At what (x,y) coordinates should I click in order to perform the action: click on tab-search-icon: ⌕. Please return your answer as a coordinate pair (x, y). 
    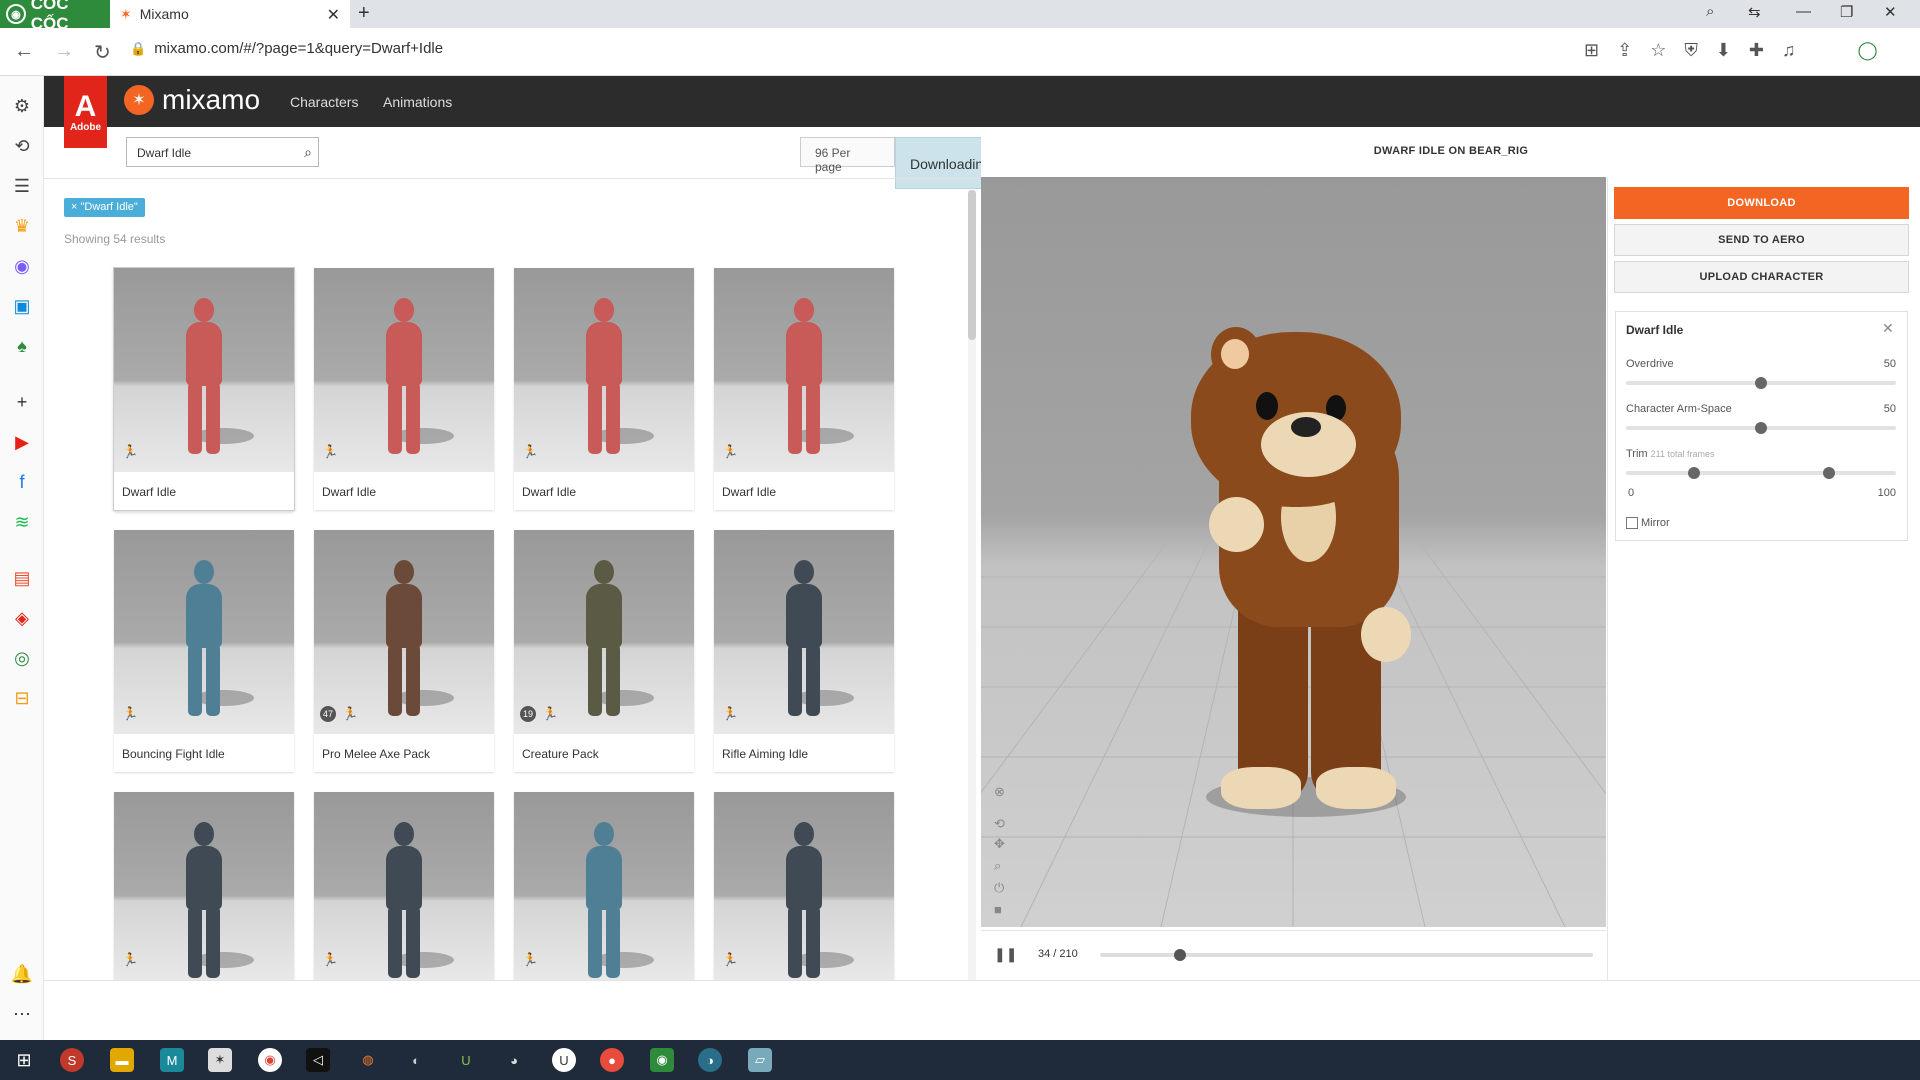
    Looking at the image, I should click on (1710, 11).